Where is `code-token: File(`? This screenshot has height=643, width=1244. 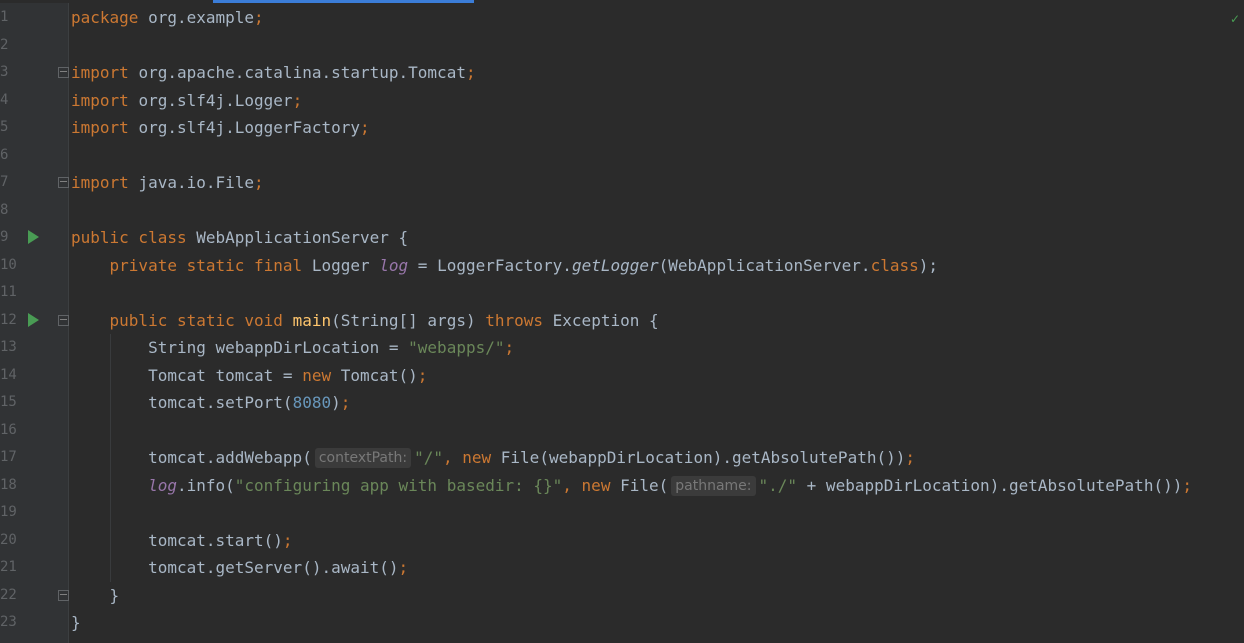 code-token: File( is located at coordinates (644, 485).